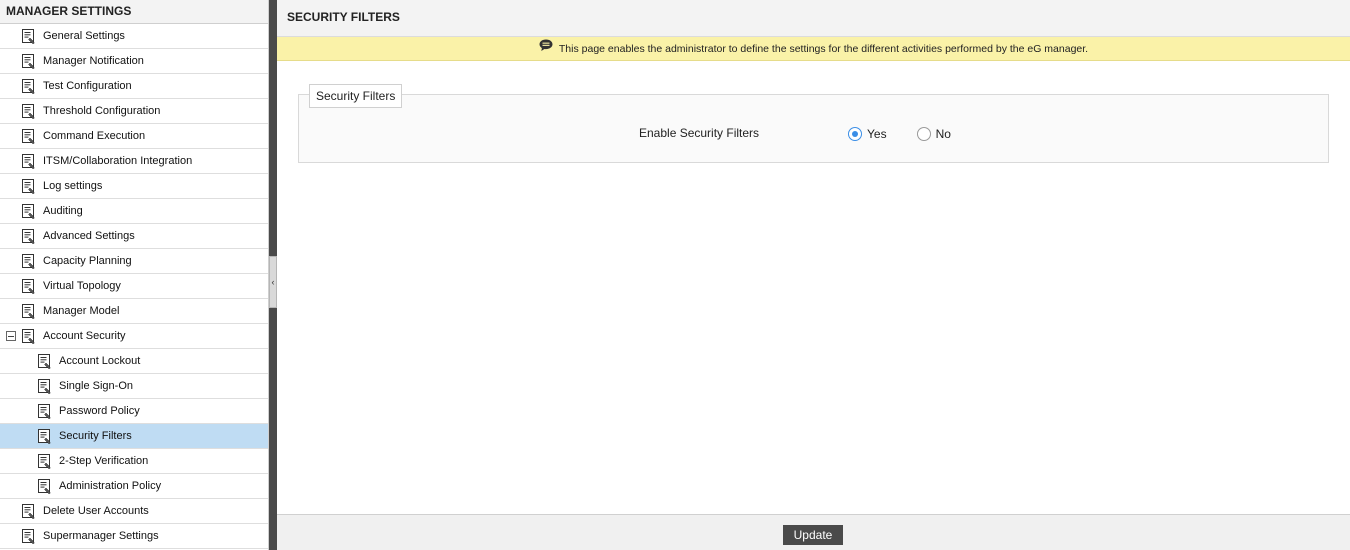  I want to click on sidebar-item-manager-model: Manager Model, so click(134, 311).